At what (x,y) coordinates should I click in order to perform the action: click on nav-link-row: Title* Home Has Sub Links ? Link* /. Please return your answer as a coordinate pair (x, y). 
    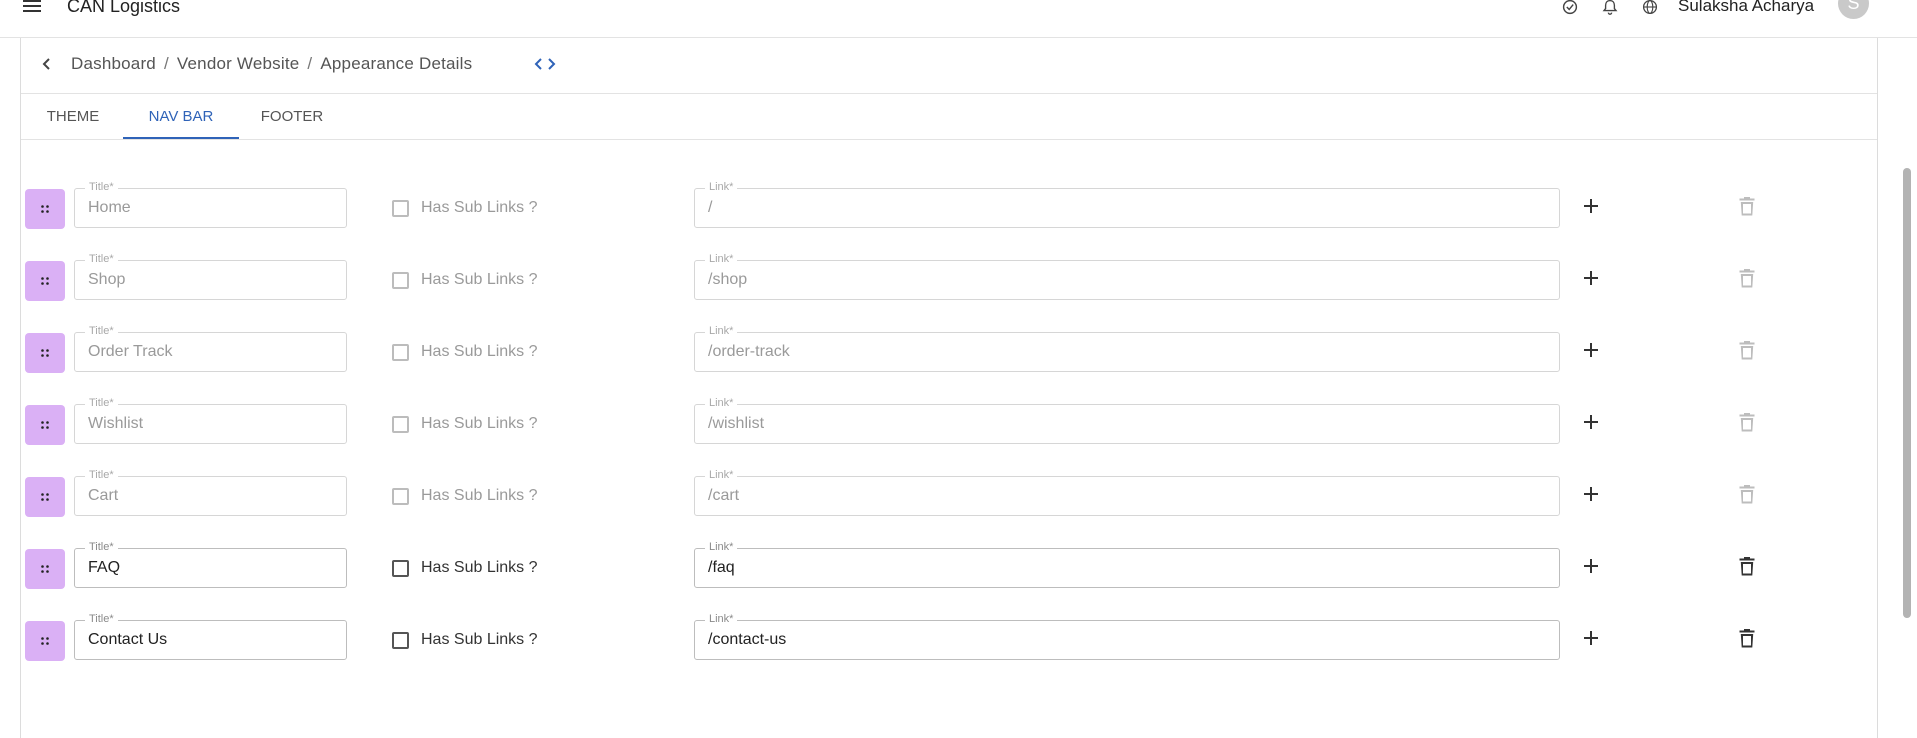
    Looking at the image, I should click on (925, 205).